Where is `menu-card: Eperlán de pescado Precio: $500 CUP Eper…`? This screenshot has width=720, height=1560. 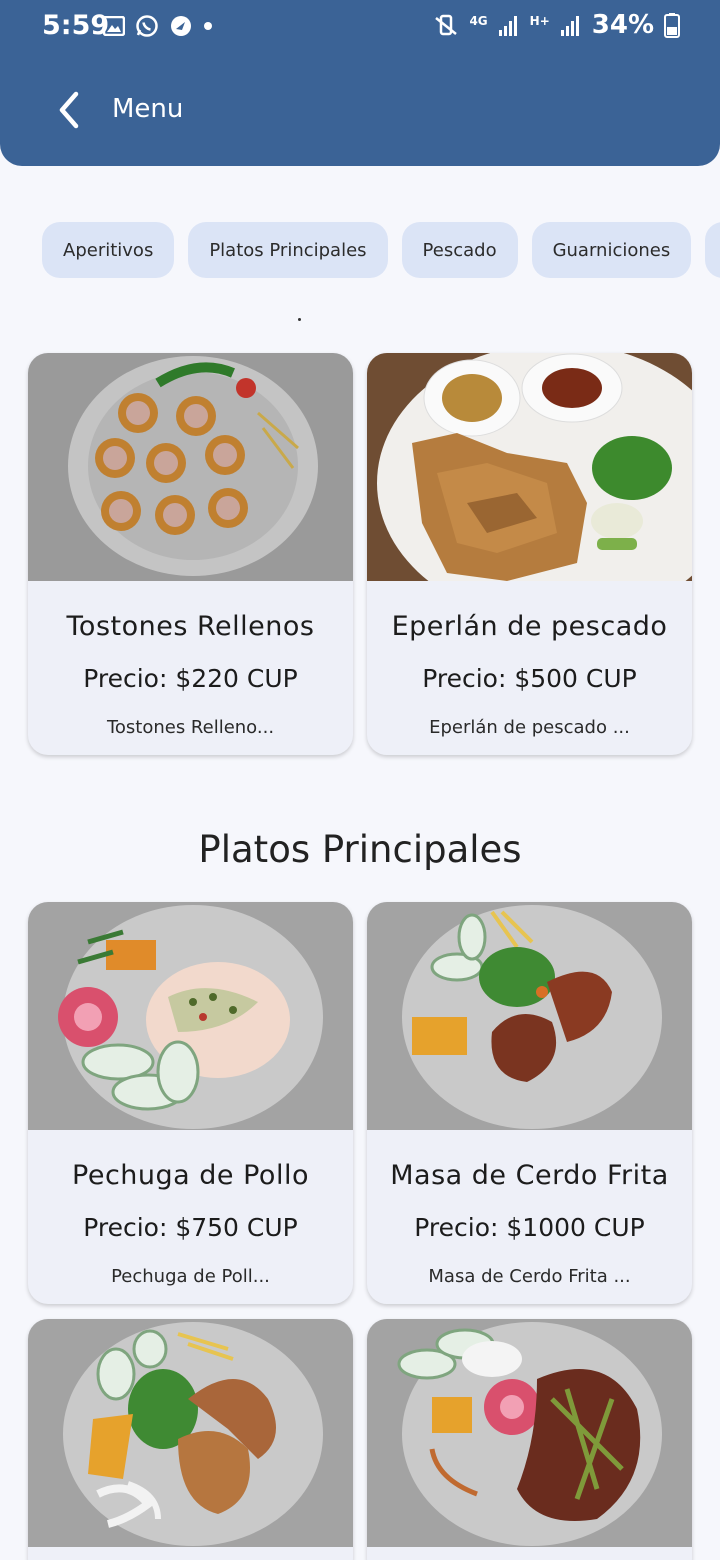
menu-card: Eperlán de pescado Precio: $500 CUP Eper… is located at coordinates (529, 554).